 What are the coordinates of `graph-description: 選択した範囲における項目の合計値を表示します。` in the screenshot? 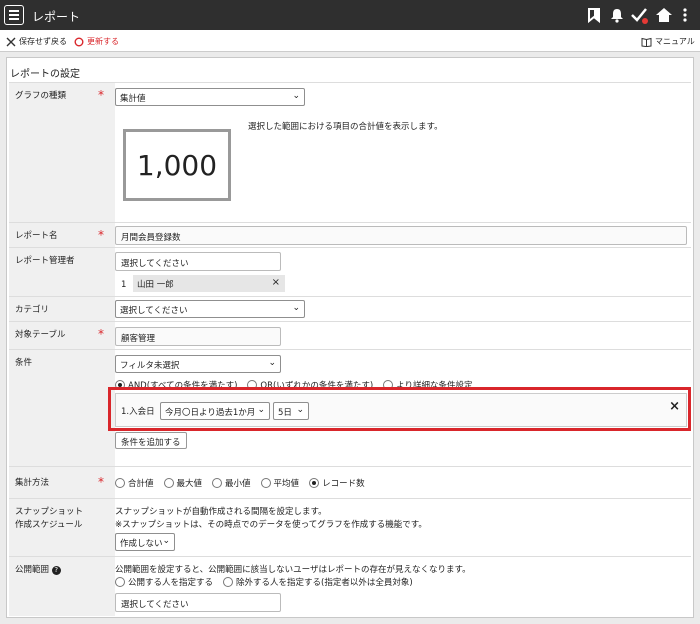 It's located at (345, 127).